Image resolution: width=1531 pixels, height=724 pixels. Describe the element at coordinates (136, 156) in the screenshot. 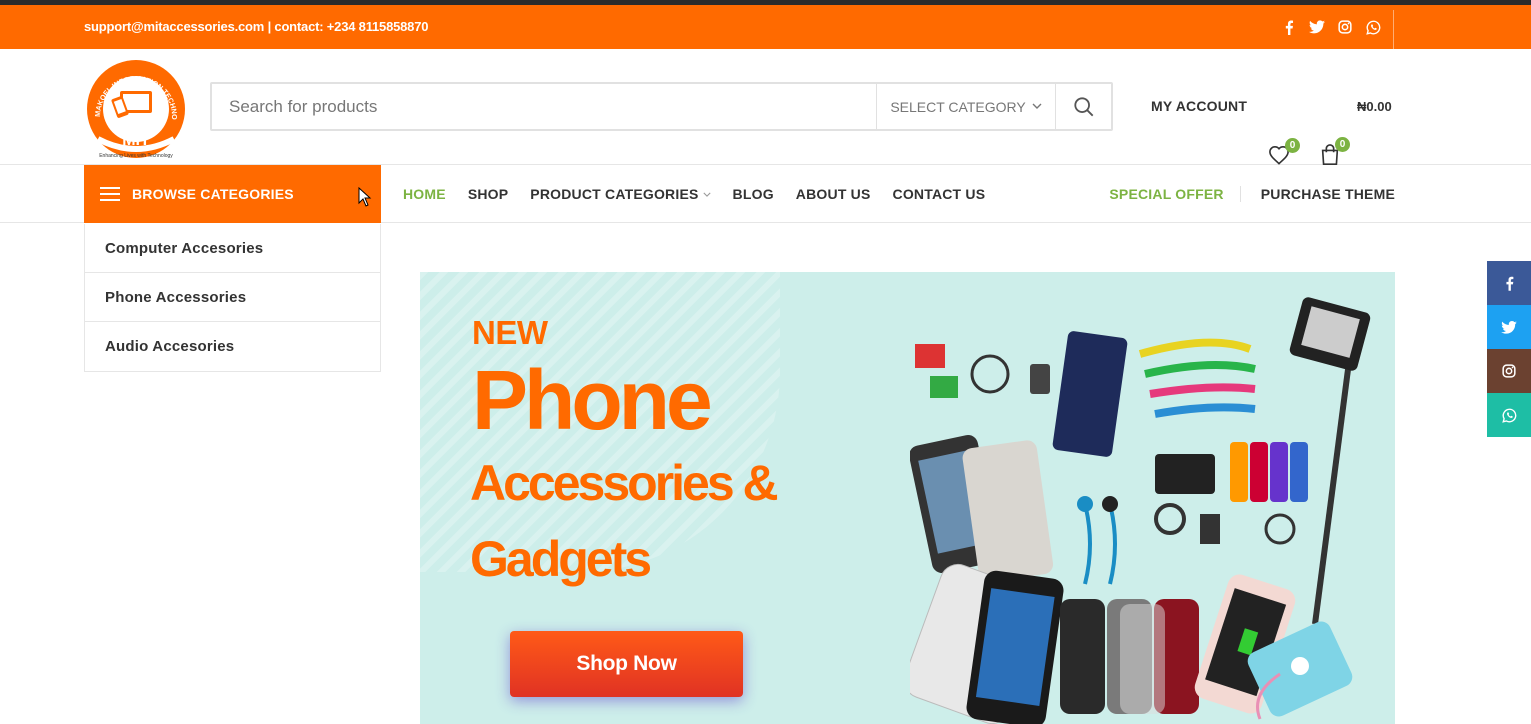

I see `svg-text:Enhancing Lives with Technolog: Enhancing Lives with Technology` at that location.